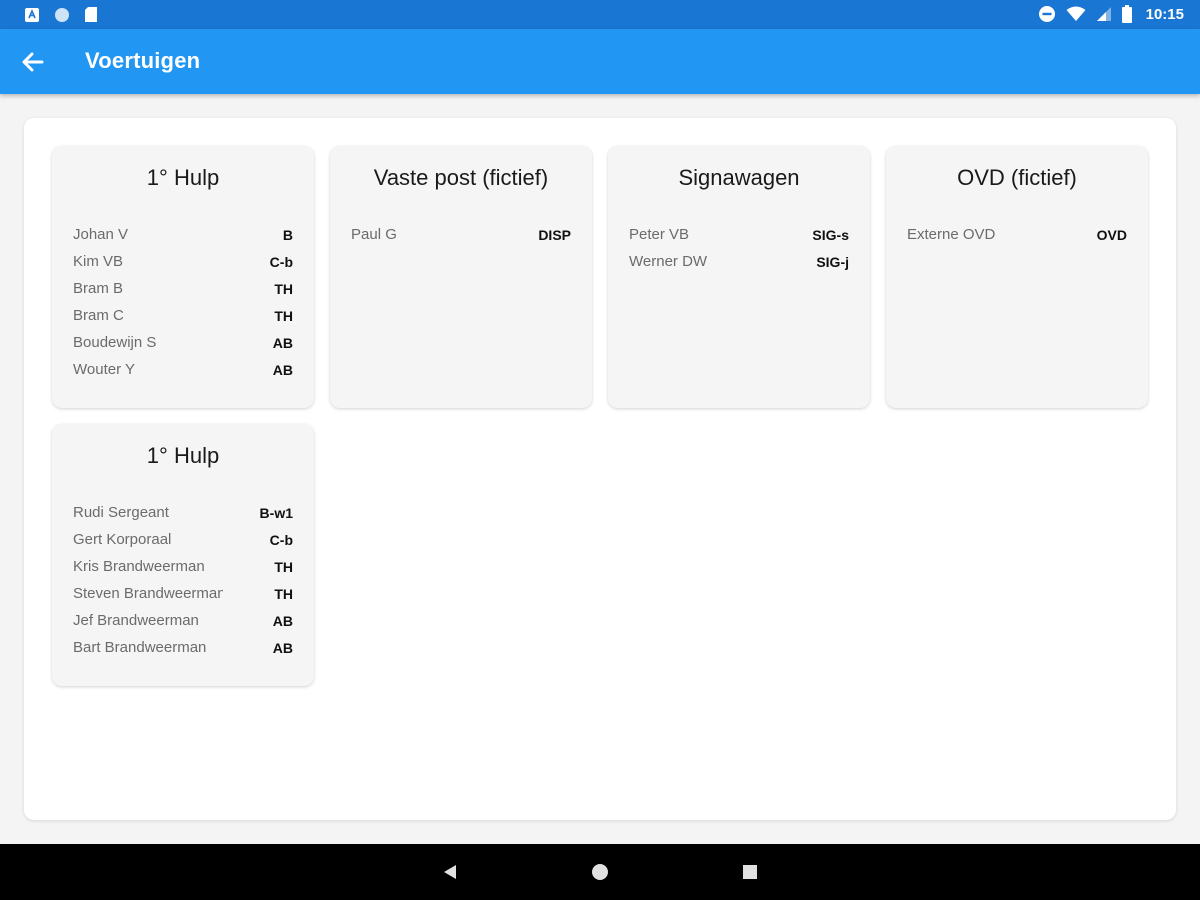  I want to click on crew-row: Gert Korporaal C-b, so click(183, 539).